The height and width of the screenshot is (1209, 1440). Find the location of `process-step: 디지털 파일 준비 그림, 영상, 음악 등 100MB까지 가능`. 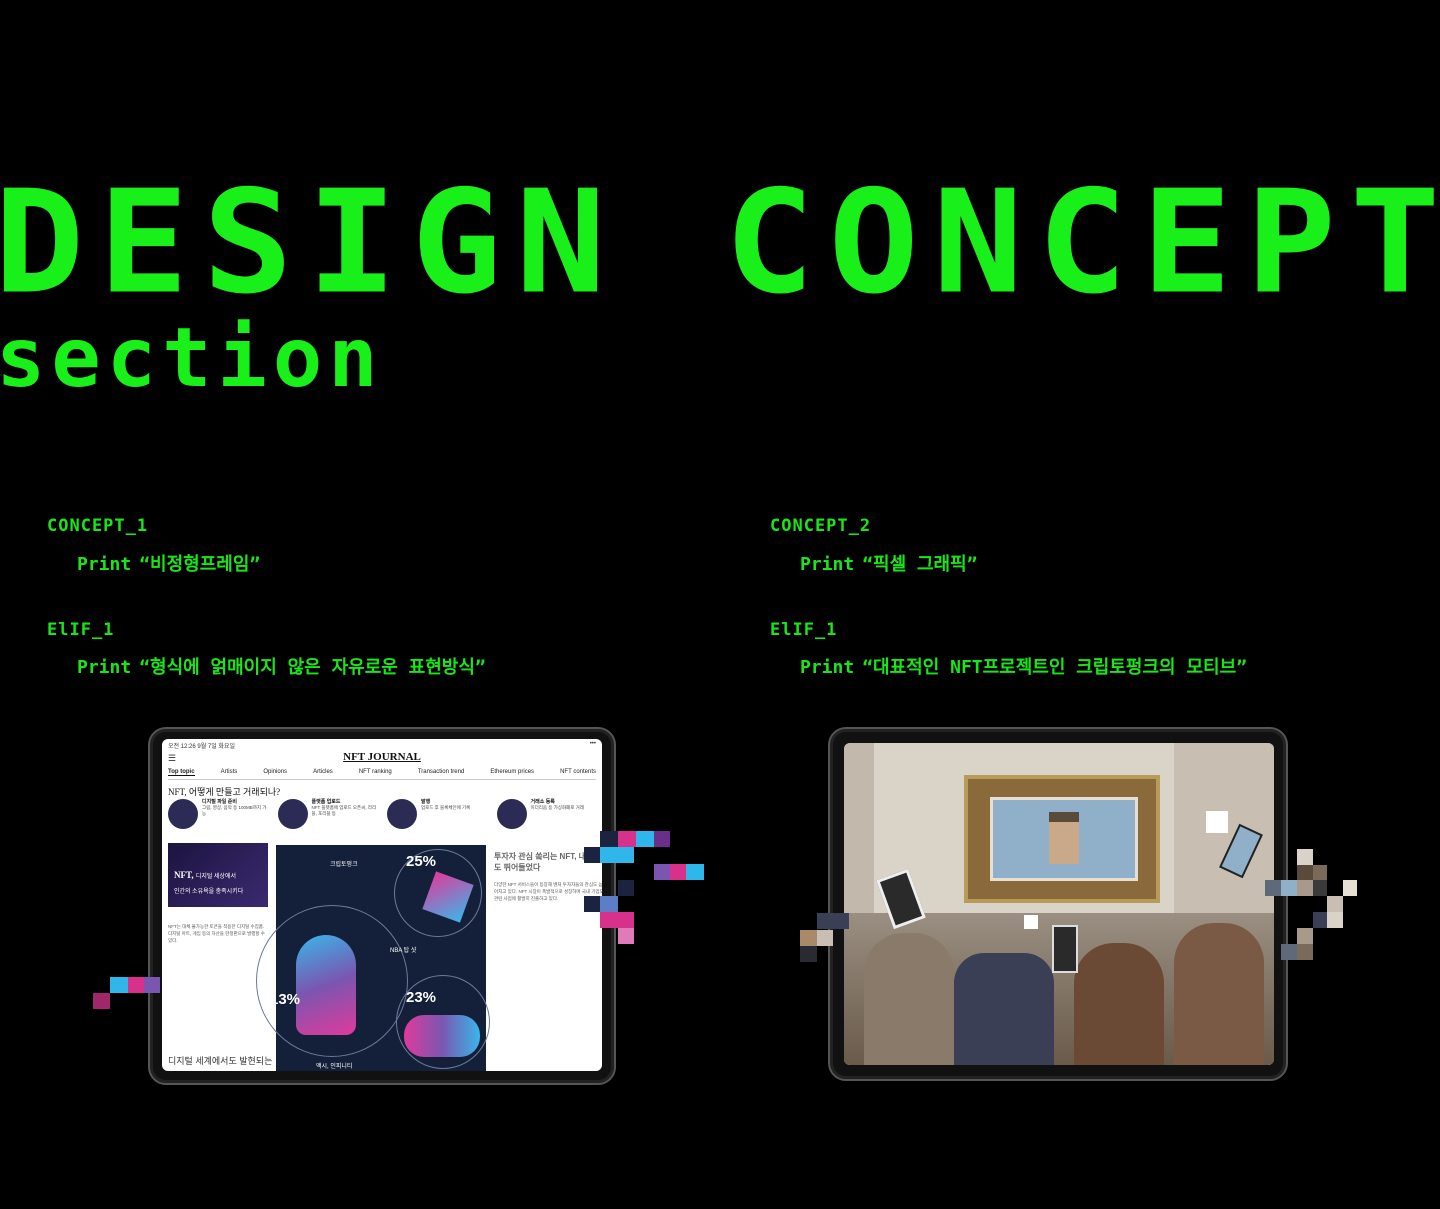

process-step: 디지털 파일 준비 그림, 영상, 음악 등 100MB까지 가능 is located at coordinates (218, 817).